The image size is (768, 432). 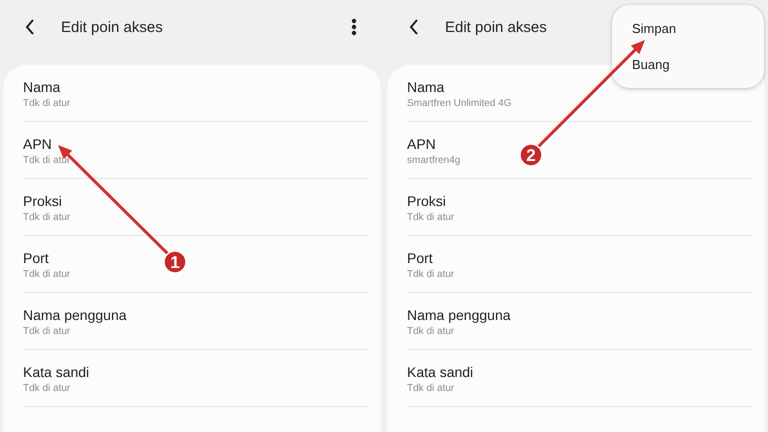 I want to click on step-badge: 1, so click(x=175, y=262).